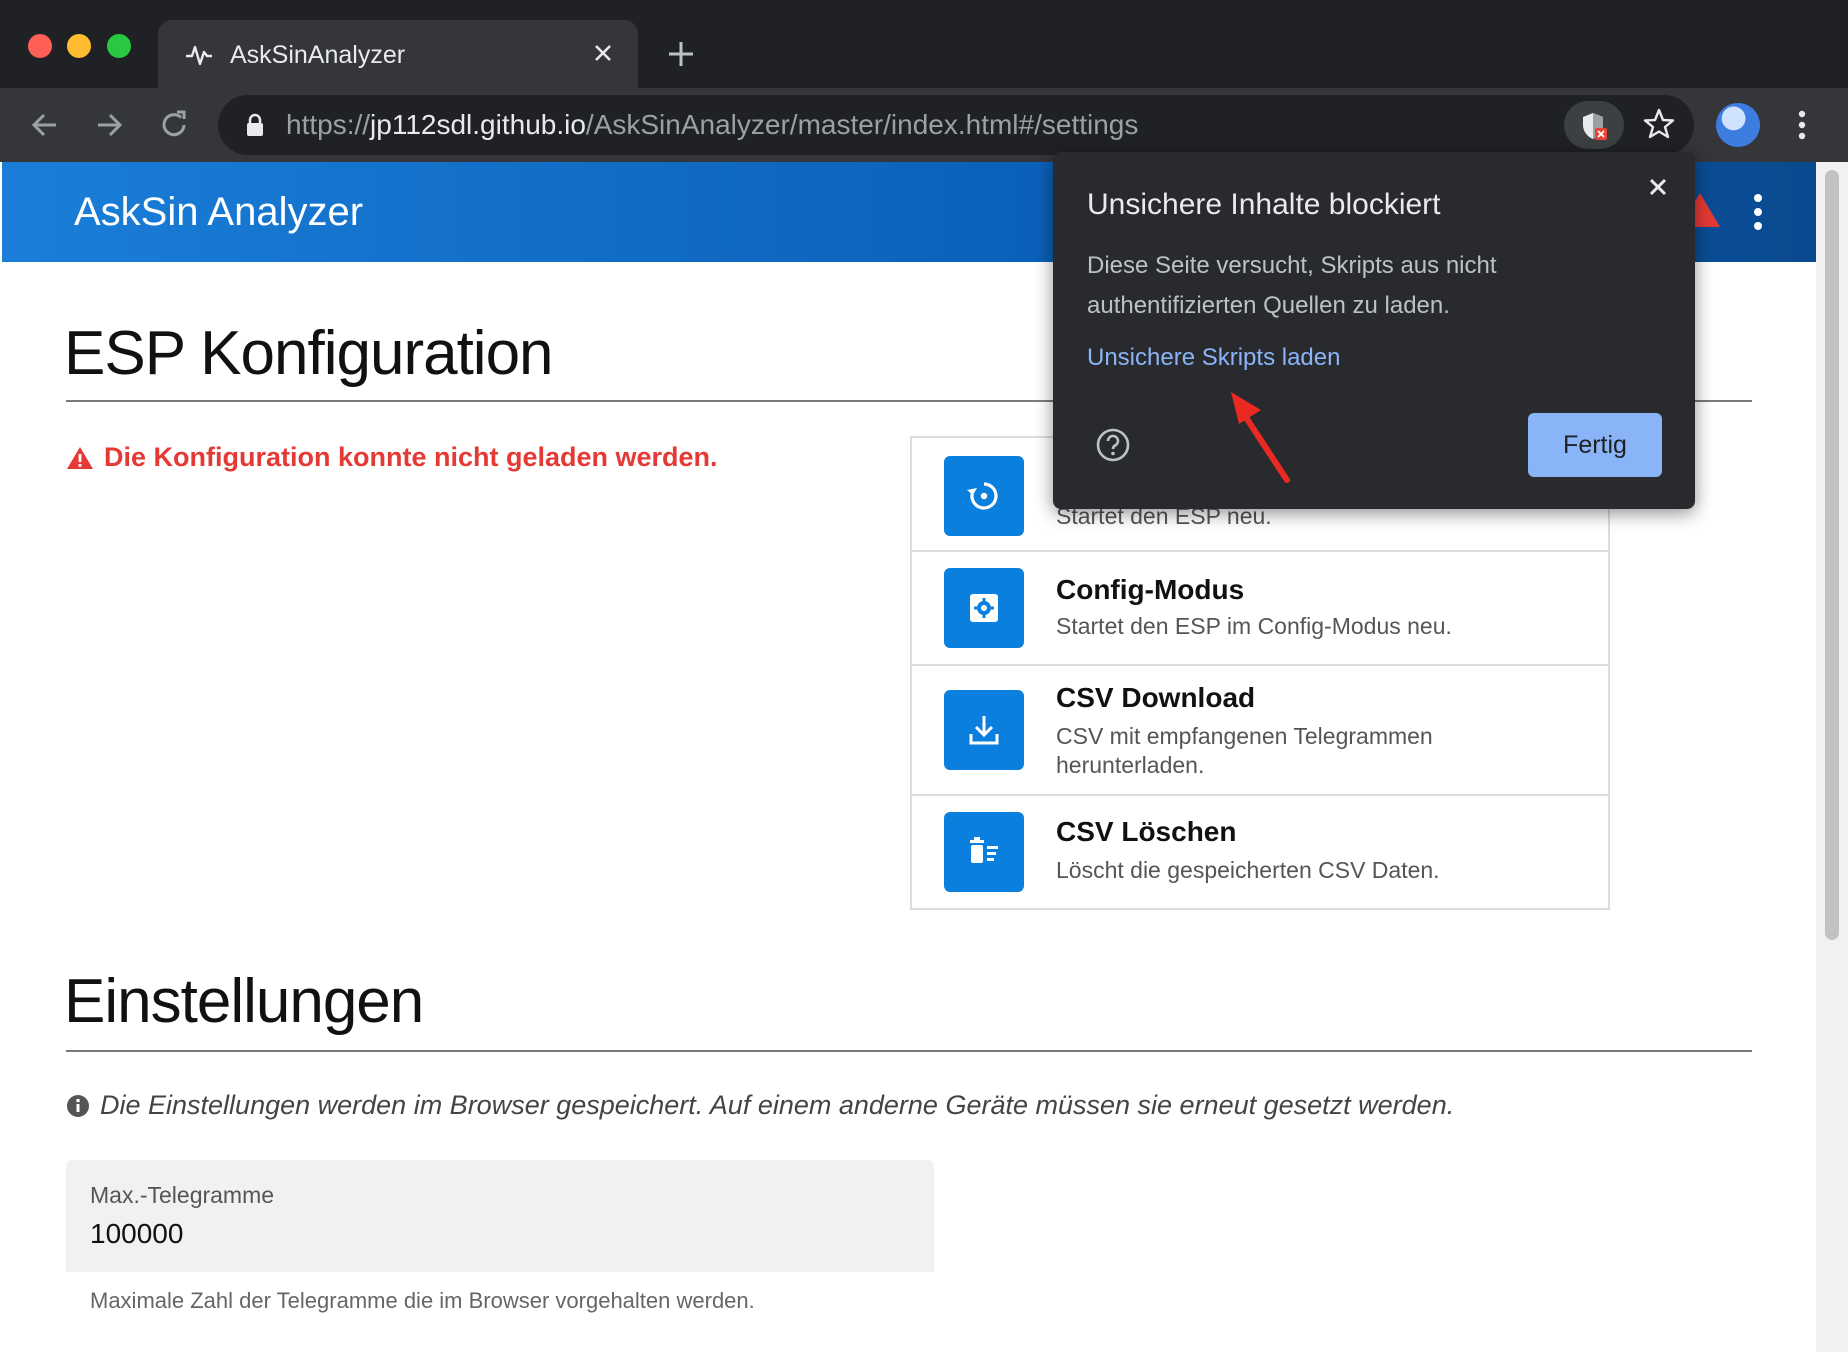  What do you see at coordinates (681, 54) in the screenshot?
I see `new-tab-icon` at bounding box center [681, 54].